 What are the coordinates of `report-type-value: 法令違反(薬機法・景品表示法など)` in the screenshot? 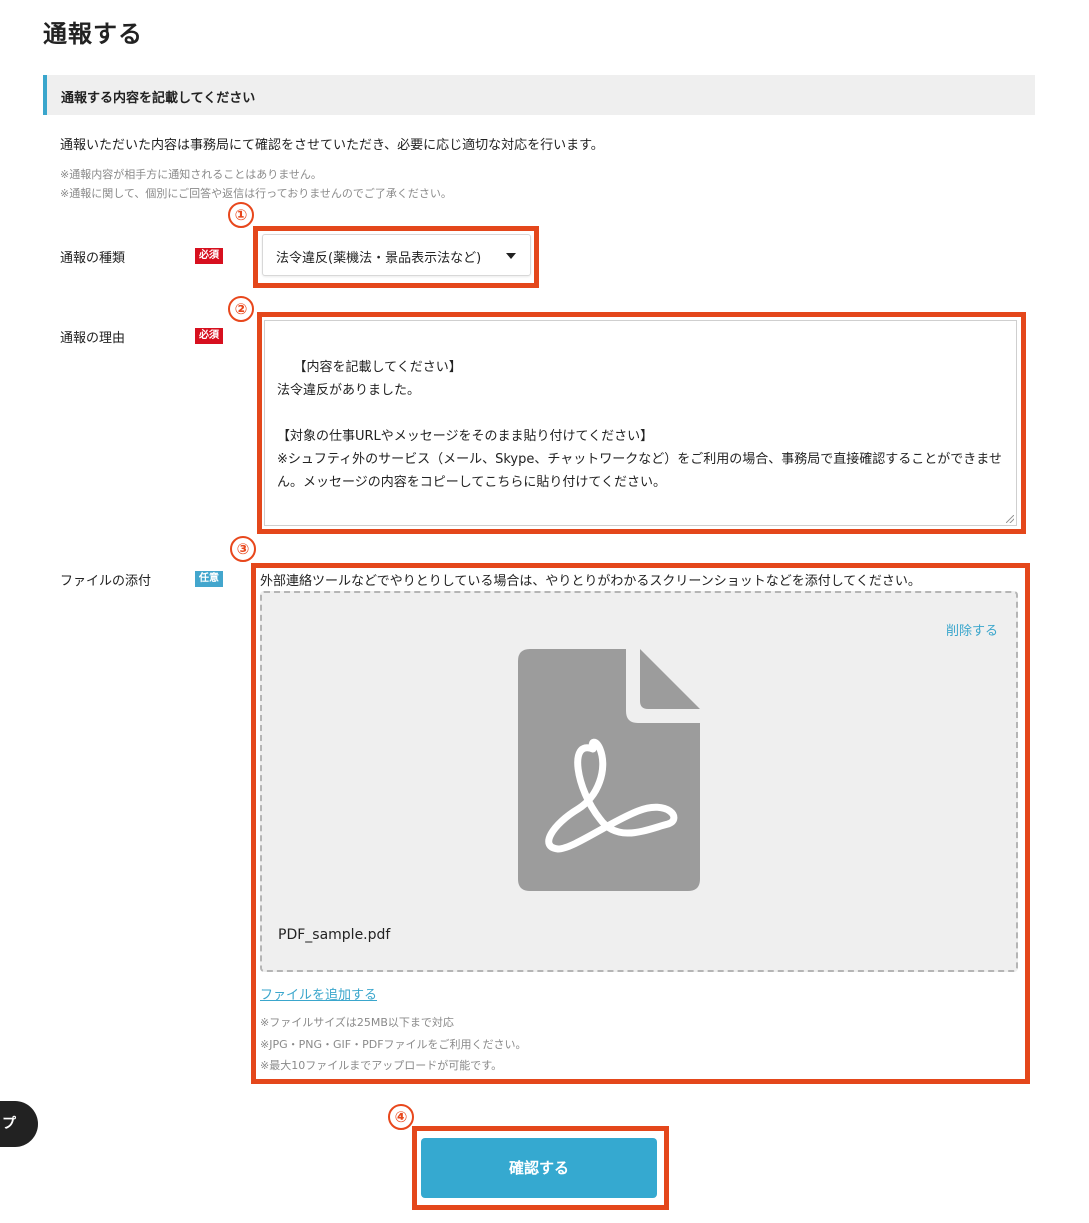 It's located at (379, 258).